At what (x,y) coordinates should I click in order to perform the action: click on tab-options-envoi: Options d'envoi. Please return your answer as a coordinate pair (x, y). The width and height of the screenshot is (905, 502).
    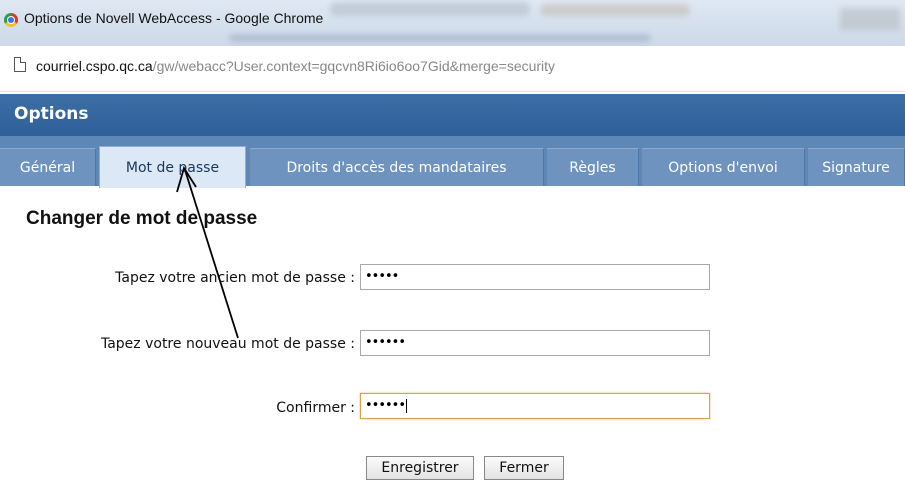
    Looking at the image, I should click on (723, 167).